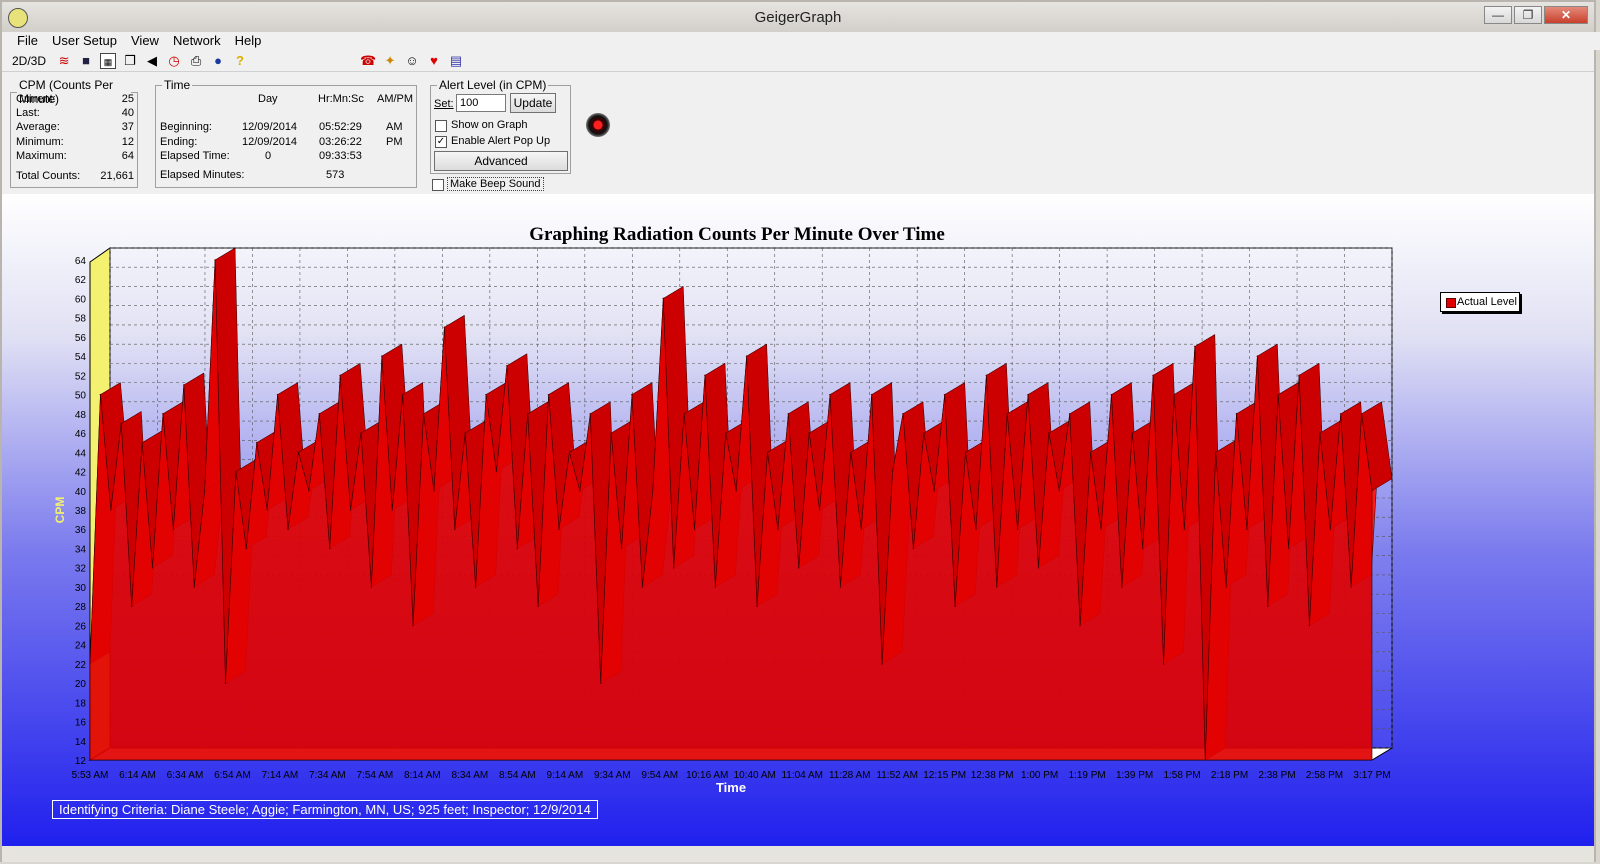 The width and height of the screenshot is (1600, 864). I want to click on menu-user-setup: User Setup, so click(84, 41).